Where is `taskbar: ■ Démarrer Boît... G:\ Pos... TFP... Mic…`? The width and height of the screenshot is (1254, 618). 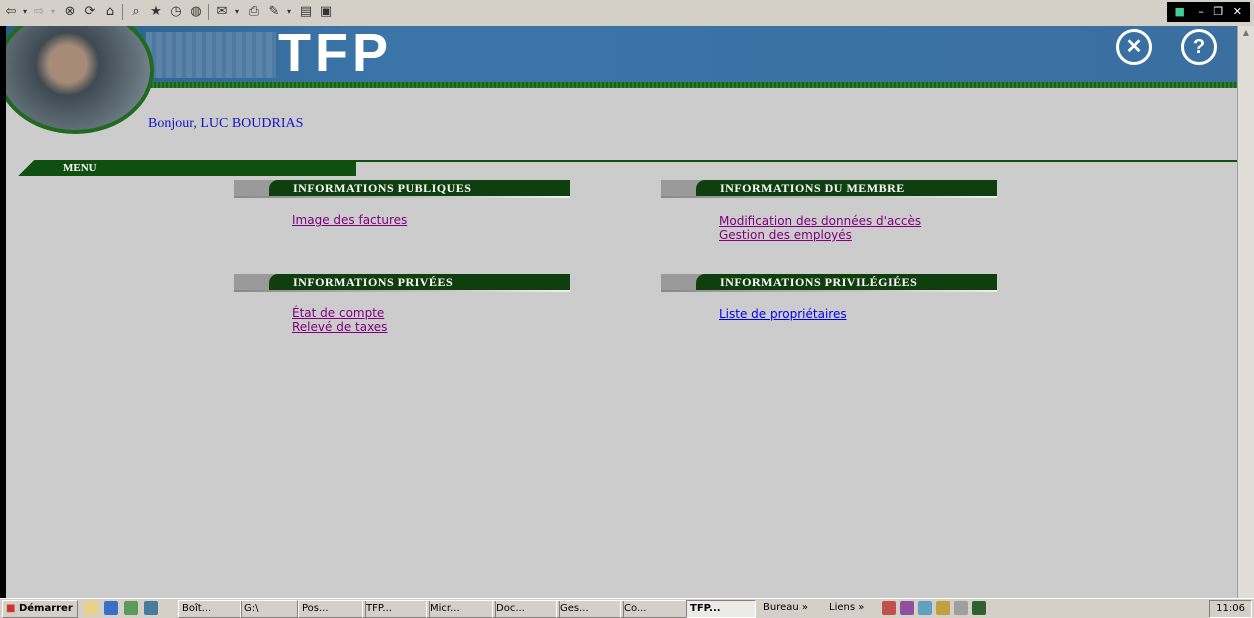
taskbar: ■ Démarrer Boît... G:\ Pos... TFP... Mic… is located at coordinates (627, 608).